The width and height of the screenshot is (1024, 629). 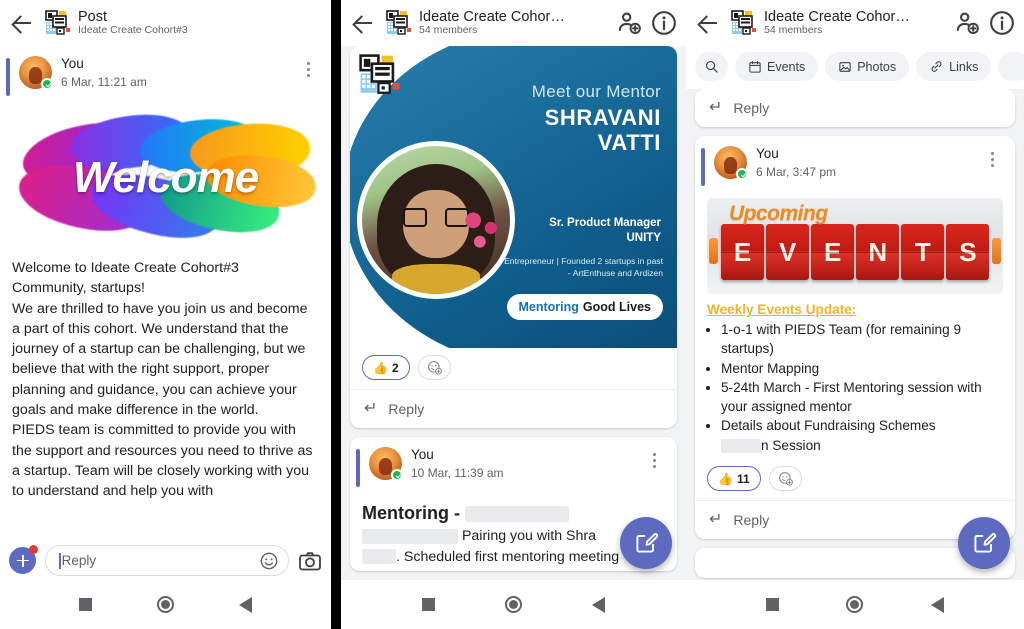 What do you see at coordinates (644, 237) in the screenshot?
I see `mentor-role-line2: UNITY` at bounding box center [644, 237].